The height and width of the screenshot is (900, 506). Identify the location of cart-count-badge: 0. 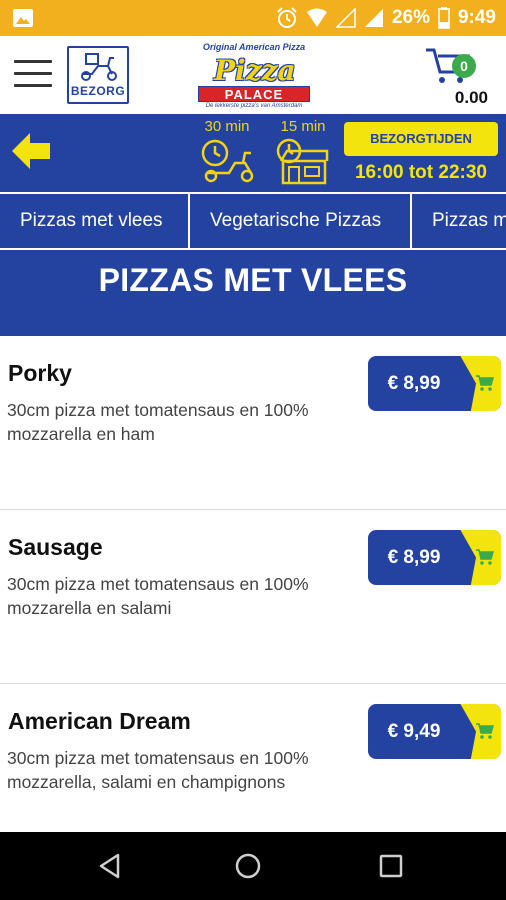
(464, 66).